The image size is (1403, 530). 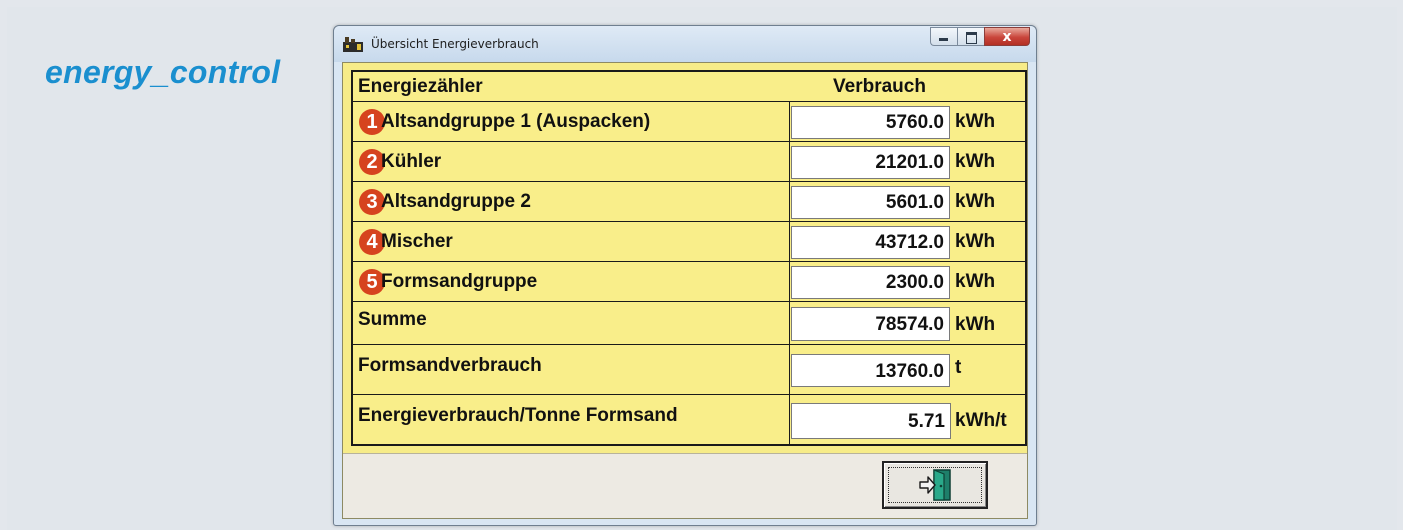 What do you see at coordinates (455, 44) in the screenshot?
I see `window-title: Übersicht Energieverbrauch` at bounding box center [455, 44].